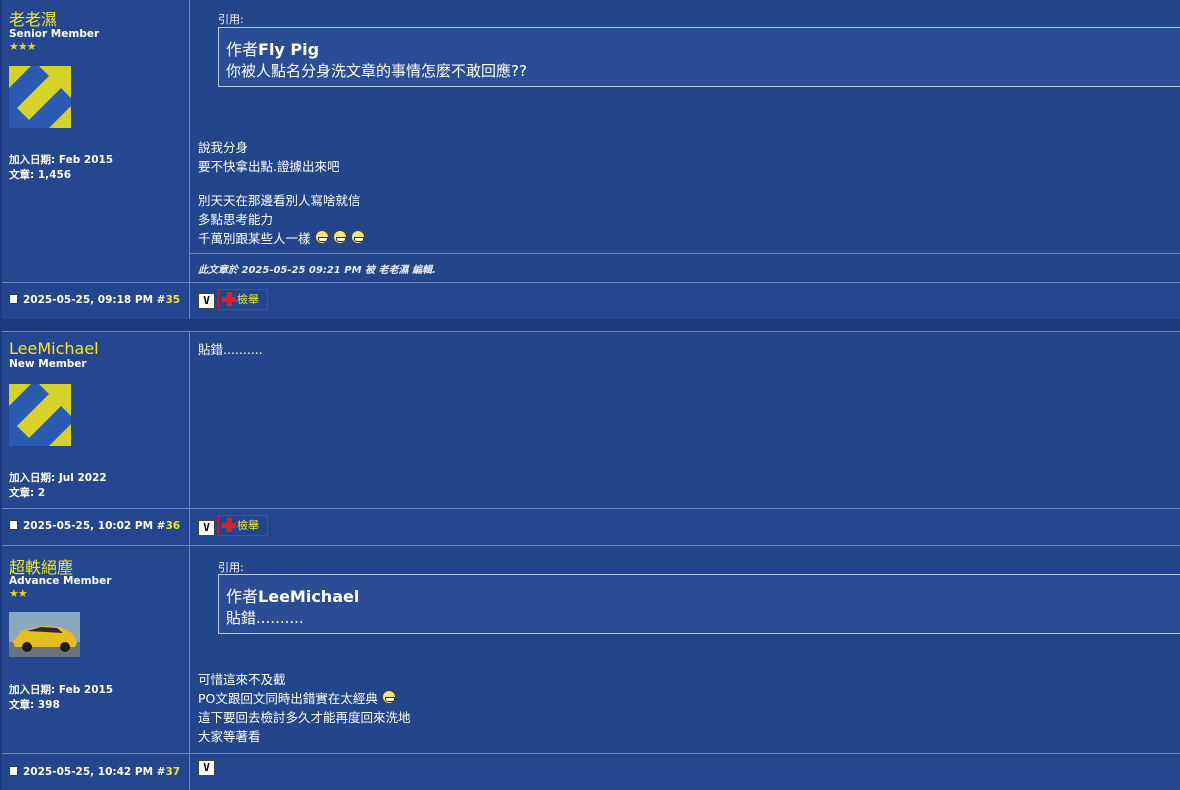 The image size is (1180, 790). Describe the element at coordinates (591, 771) in the screenshot. I see `post-footer: 2025-05-25, 10:42 PM #37 V` at that location.